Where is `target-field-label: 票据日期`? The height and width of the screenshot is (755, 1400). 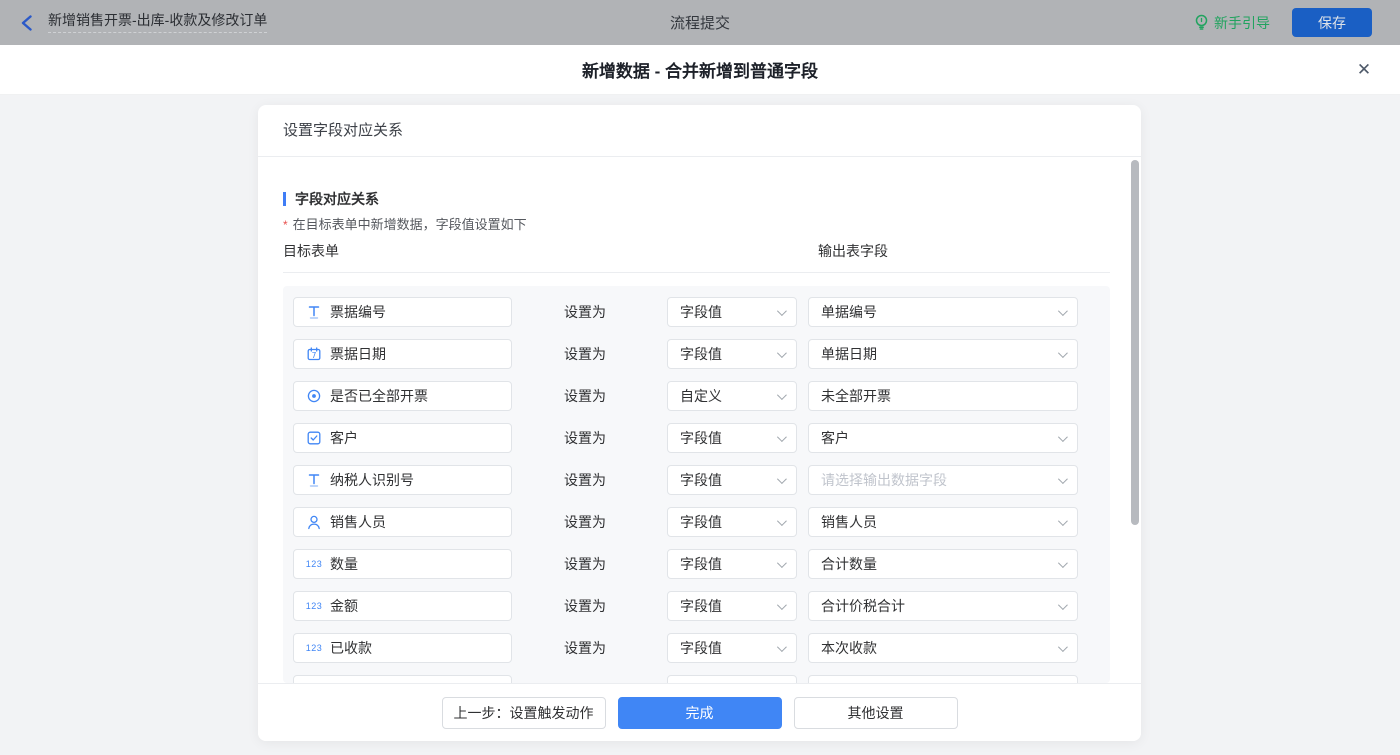 target-field-label: 票据日期 is located at coordinates (358, 354).